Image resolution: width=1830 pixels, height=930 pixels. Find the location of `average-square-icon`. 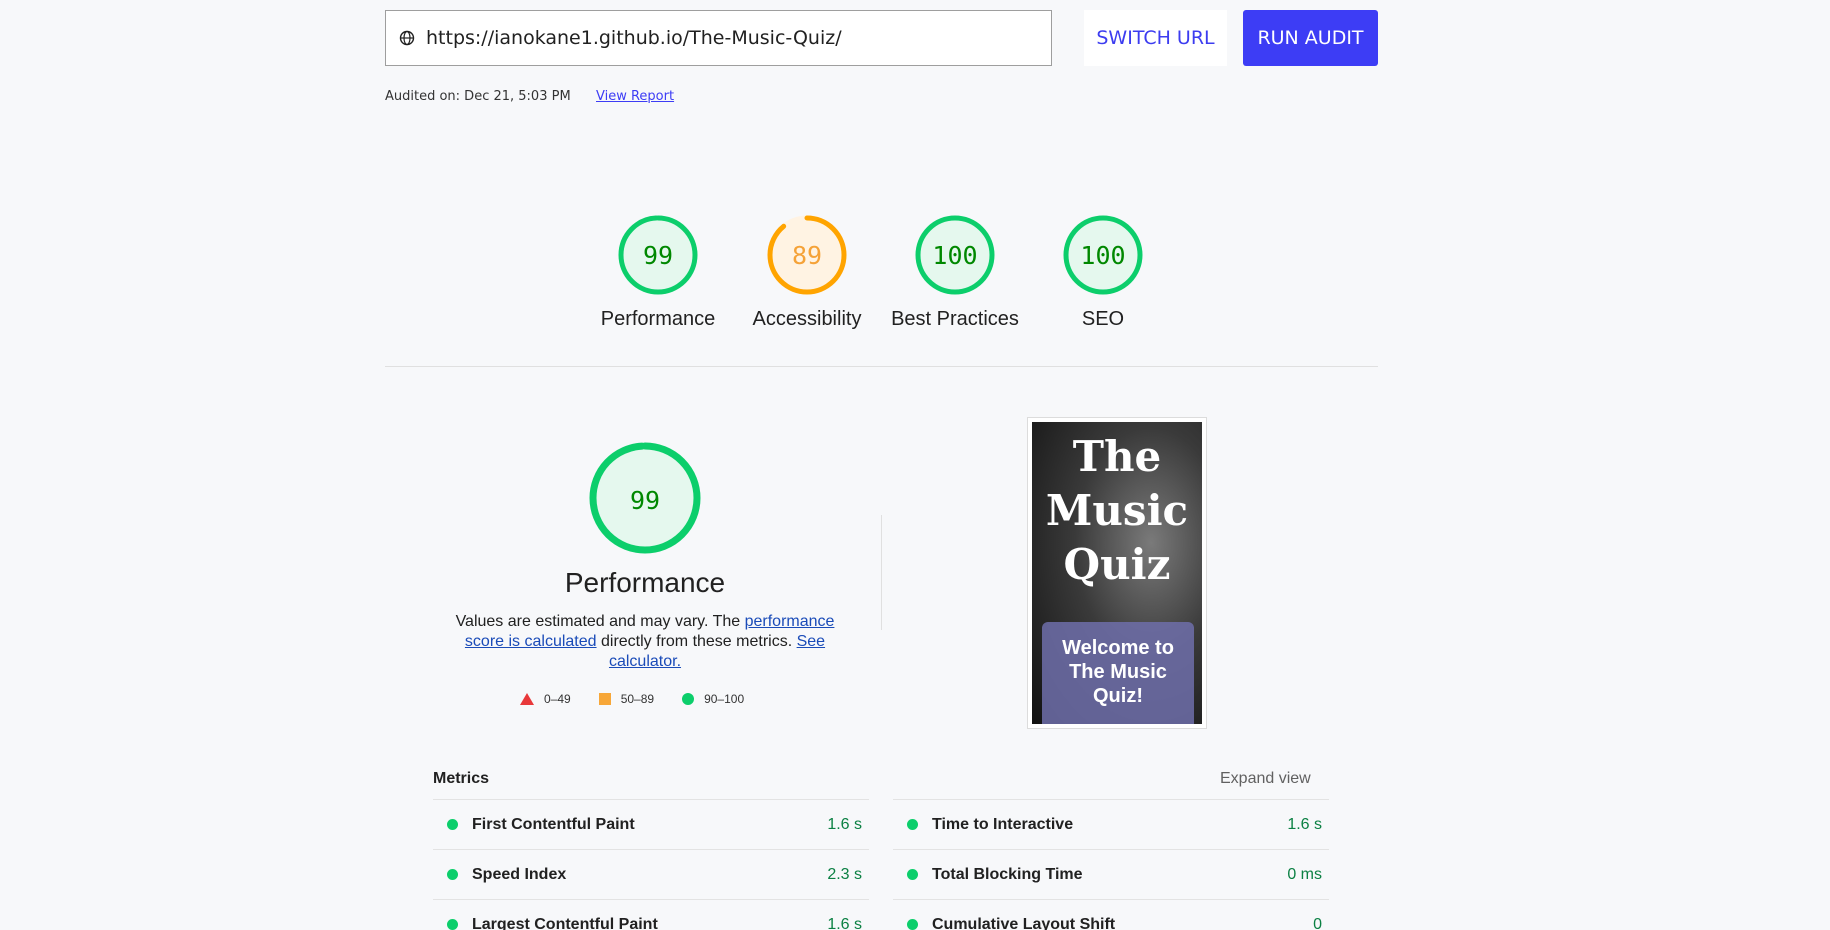

average-square-icon is located at coordinates (604, 699).